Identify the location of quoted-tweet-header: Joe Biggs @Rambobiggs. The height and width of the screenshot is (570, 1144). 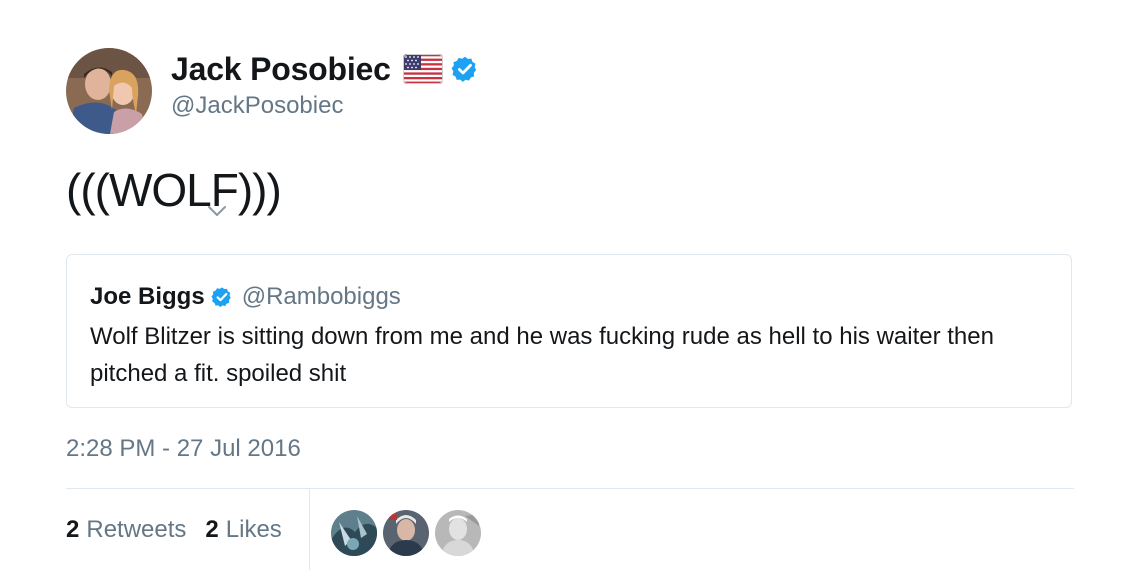
(245, 297).